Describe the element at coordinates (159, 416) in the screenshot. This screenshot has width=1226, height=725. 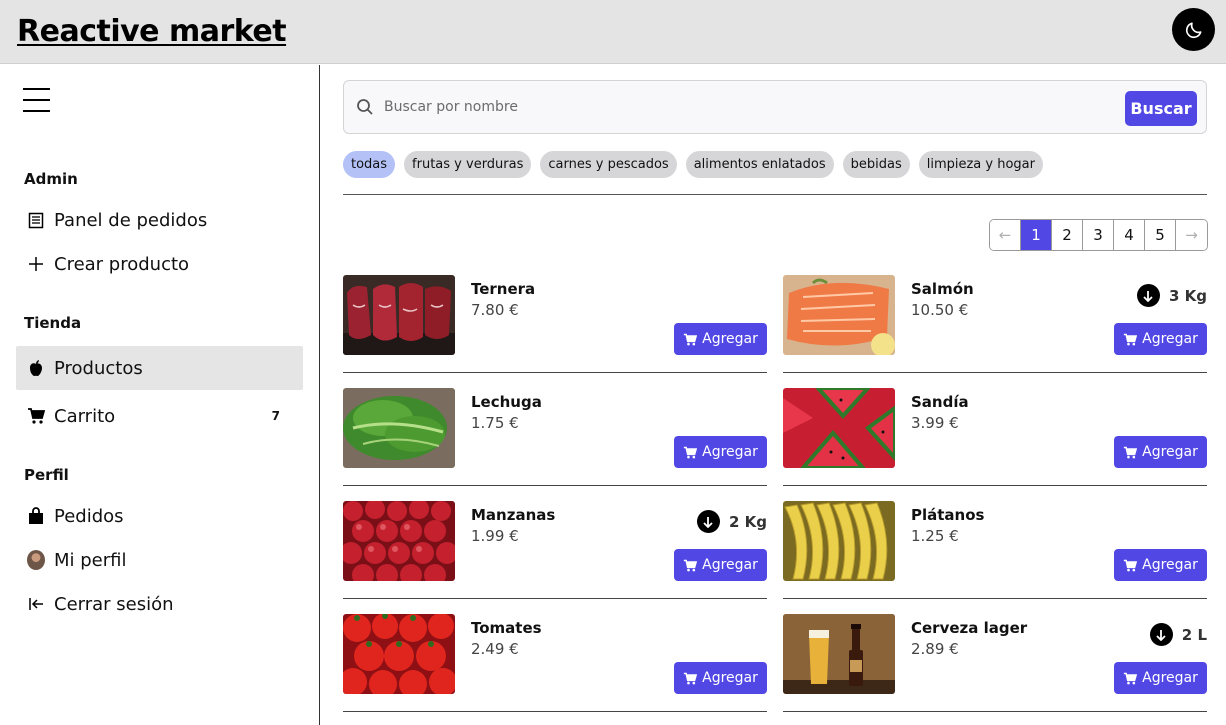
I see `sidebar-item-carrito: Carrito 7` at that location.